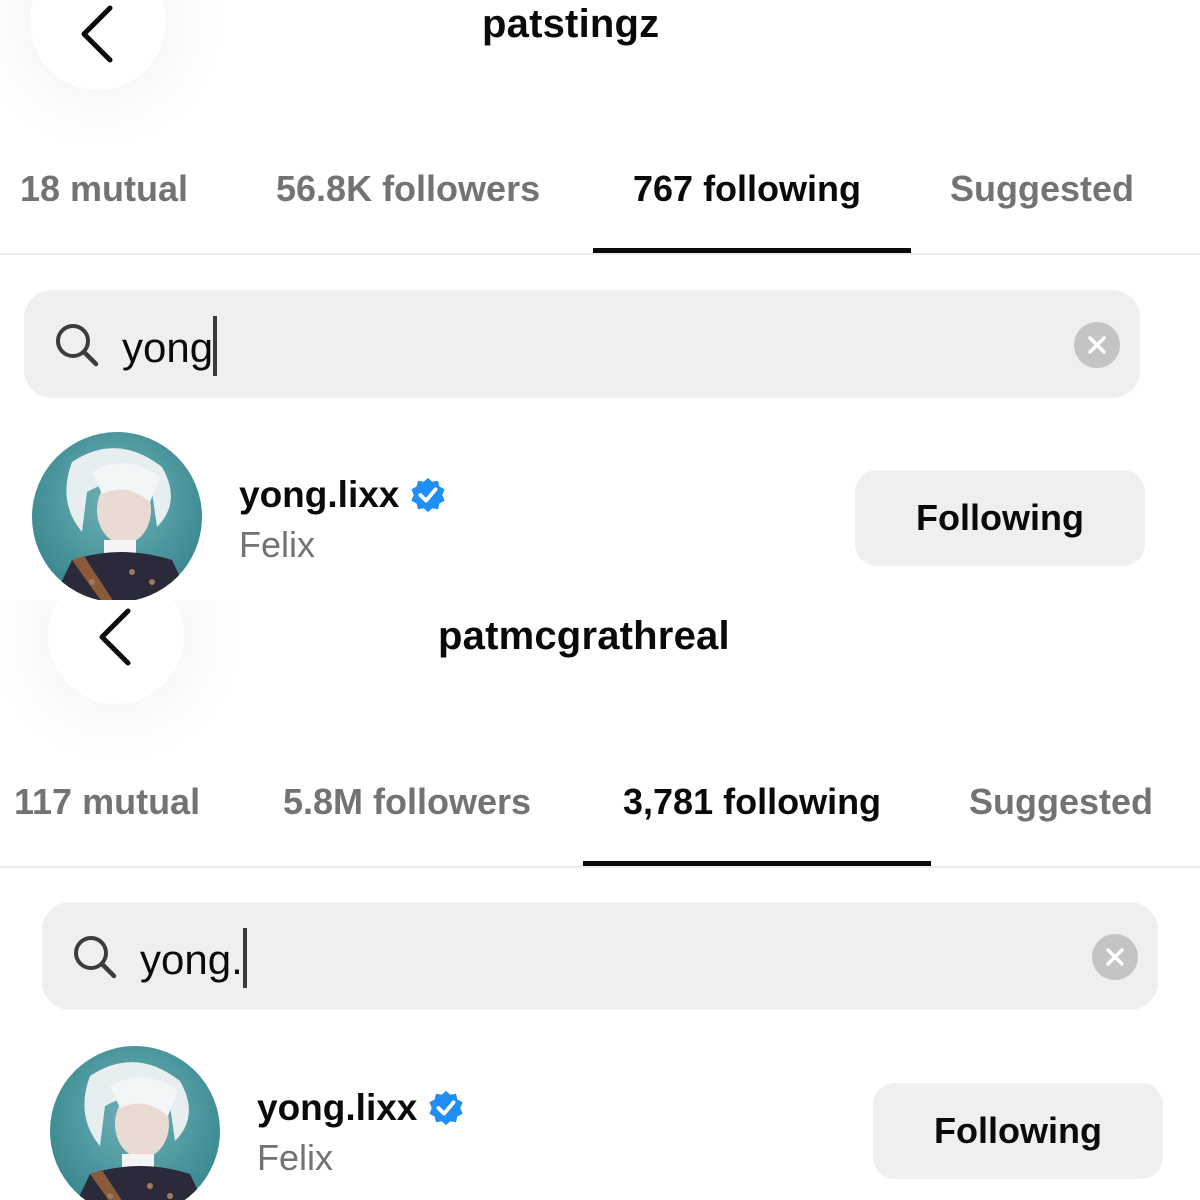 The image size is (1200, 1200). I want to click on search-bar: yong, so click(582, 344).